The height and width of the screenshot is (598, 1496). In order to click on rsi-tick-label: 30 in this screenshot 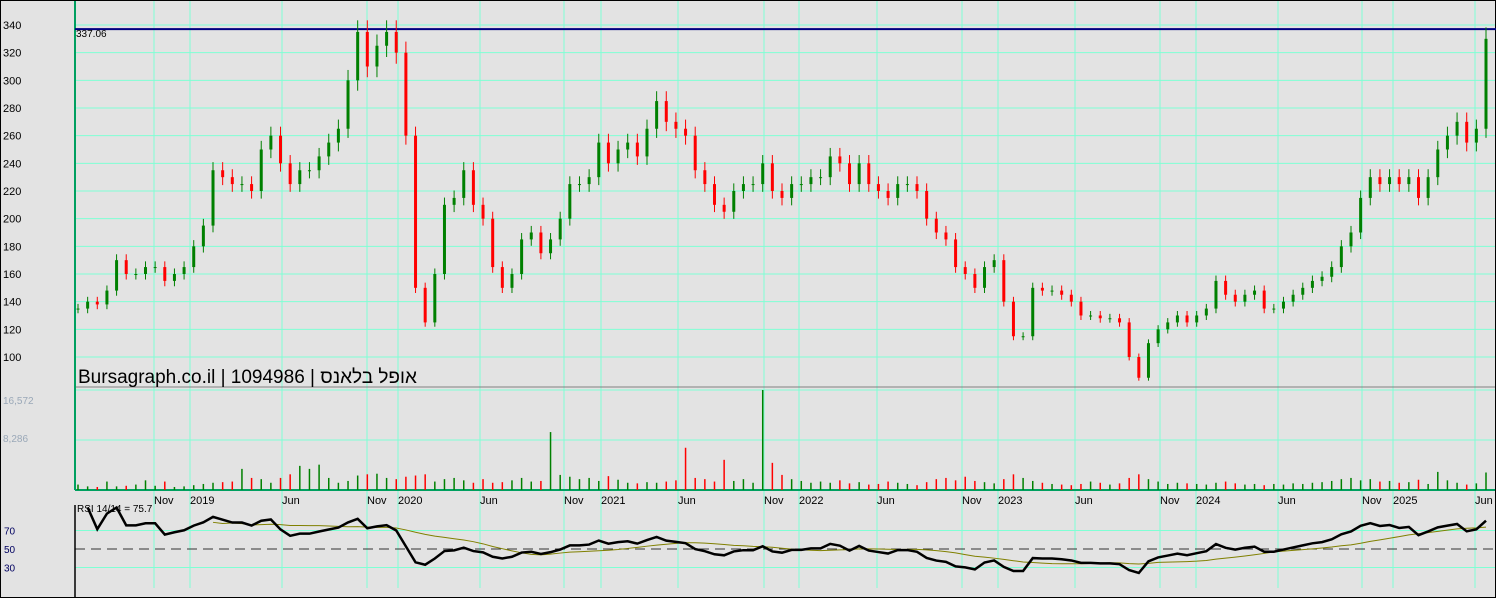, I will do `click(10, 569)`.